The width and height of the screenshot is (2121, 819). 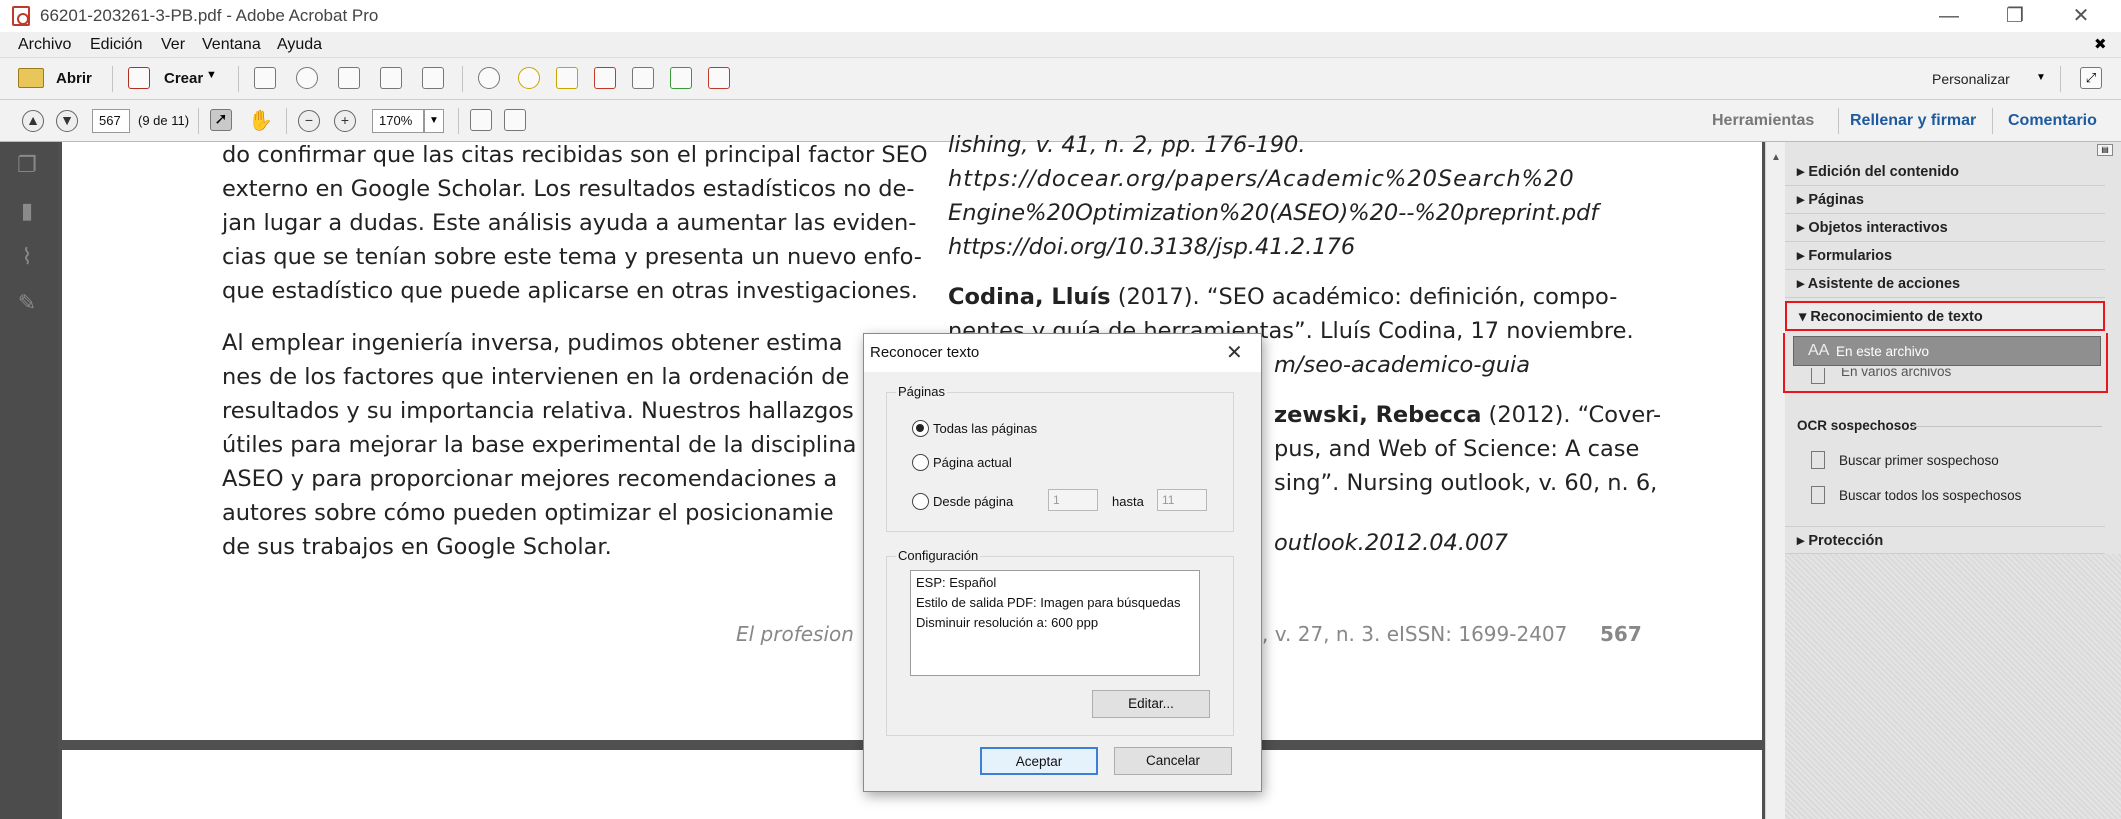 I want to click on radio-page-range-label: Desde página, so click(x=973, y=501).